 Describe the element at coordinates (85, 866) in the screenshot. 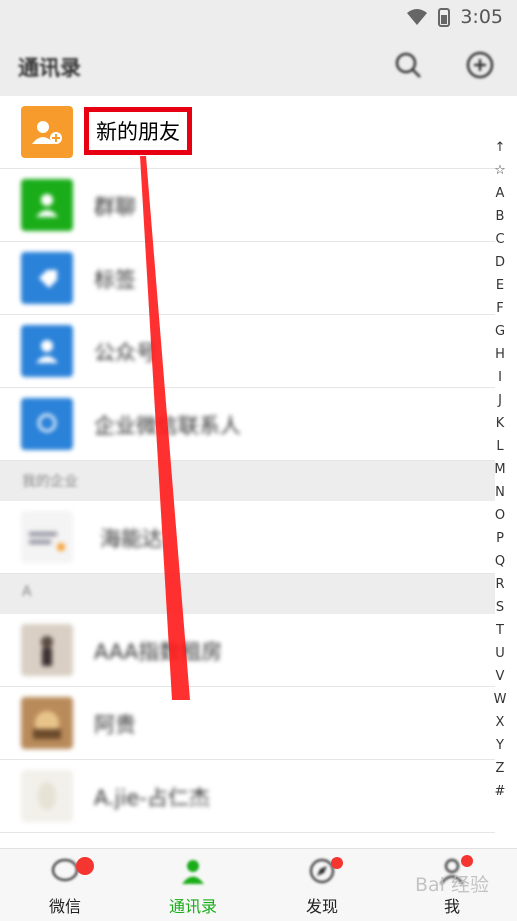

I see `unread-badge` at that location.